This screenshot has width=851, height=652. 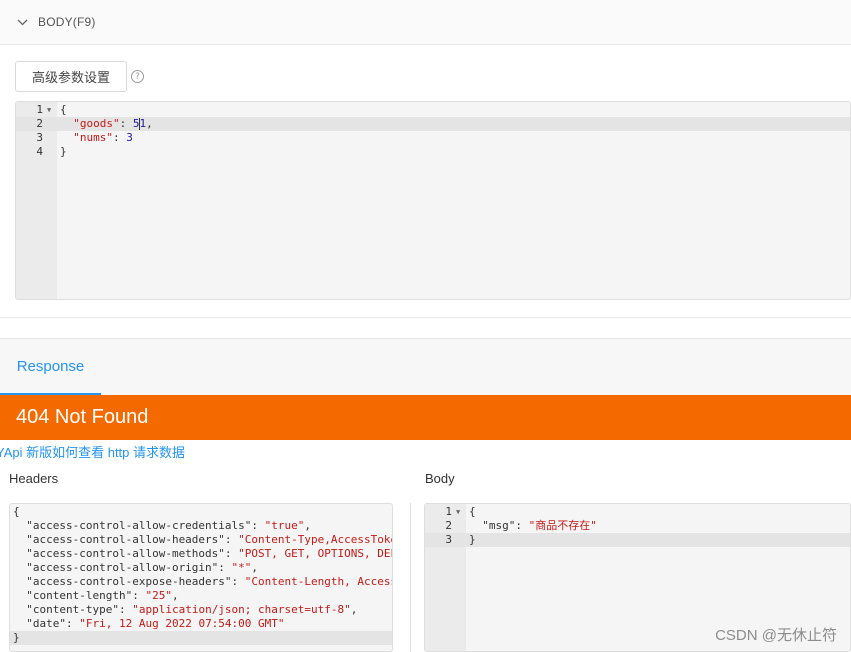 I want to click on code-line: 4}, so click(x=433, y=152).